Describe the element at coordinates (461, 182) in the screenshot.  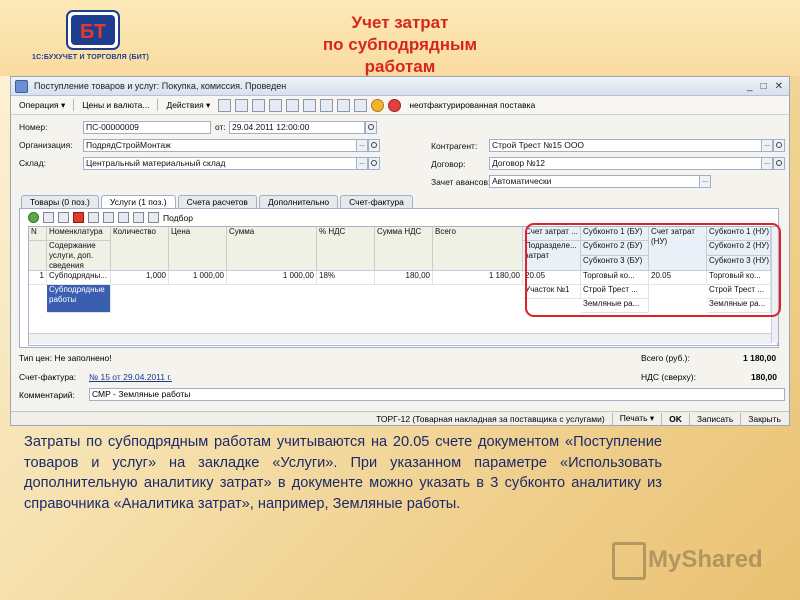
I see `advance-label: Зачет авансов:` at that location.